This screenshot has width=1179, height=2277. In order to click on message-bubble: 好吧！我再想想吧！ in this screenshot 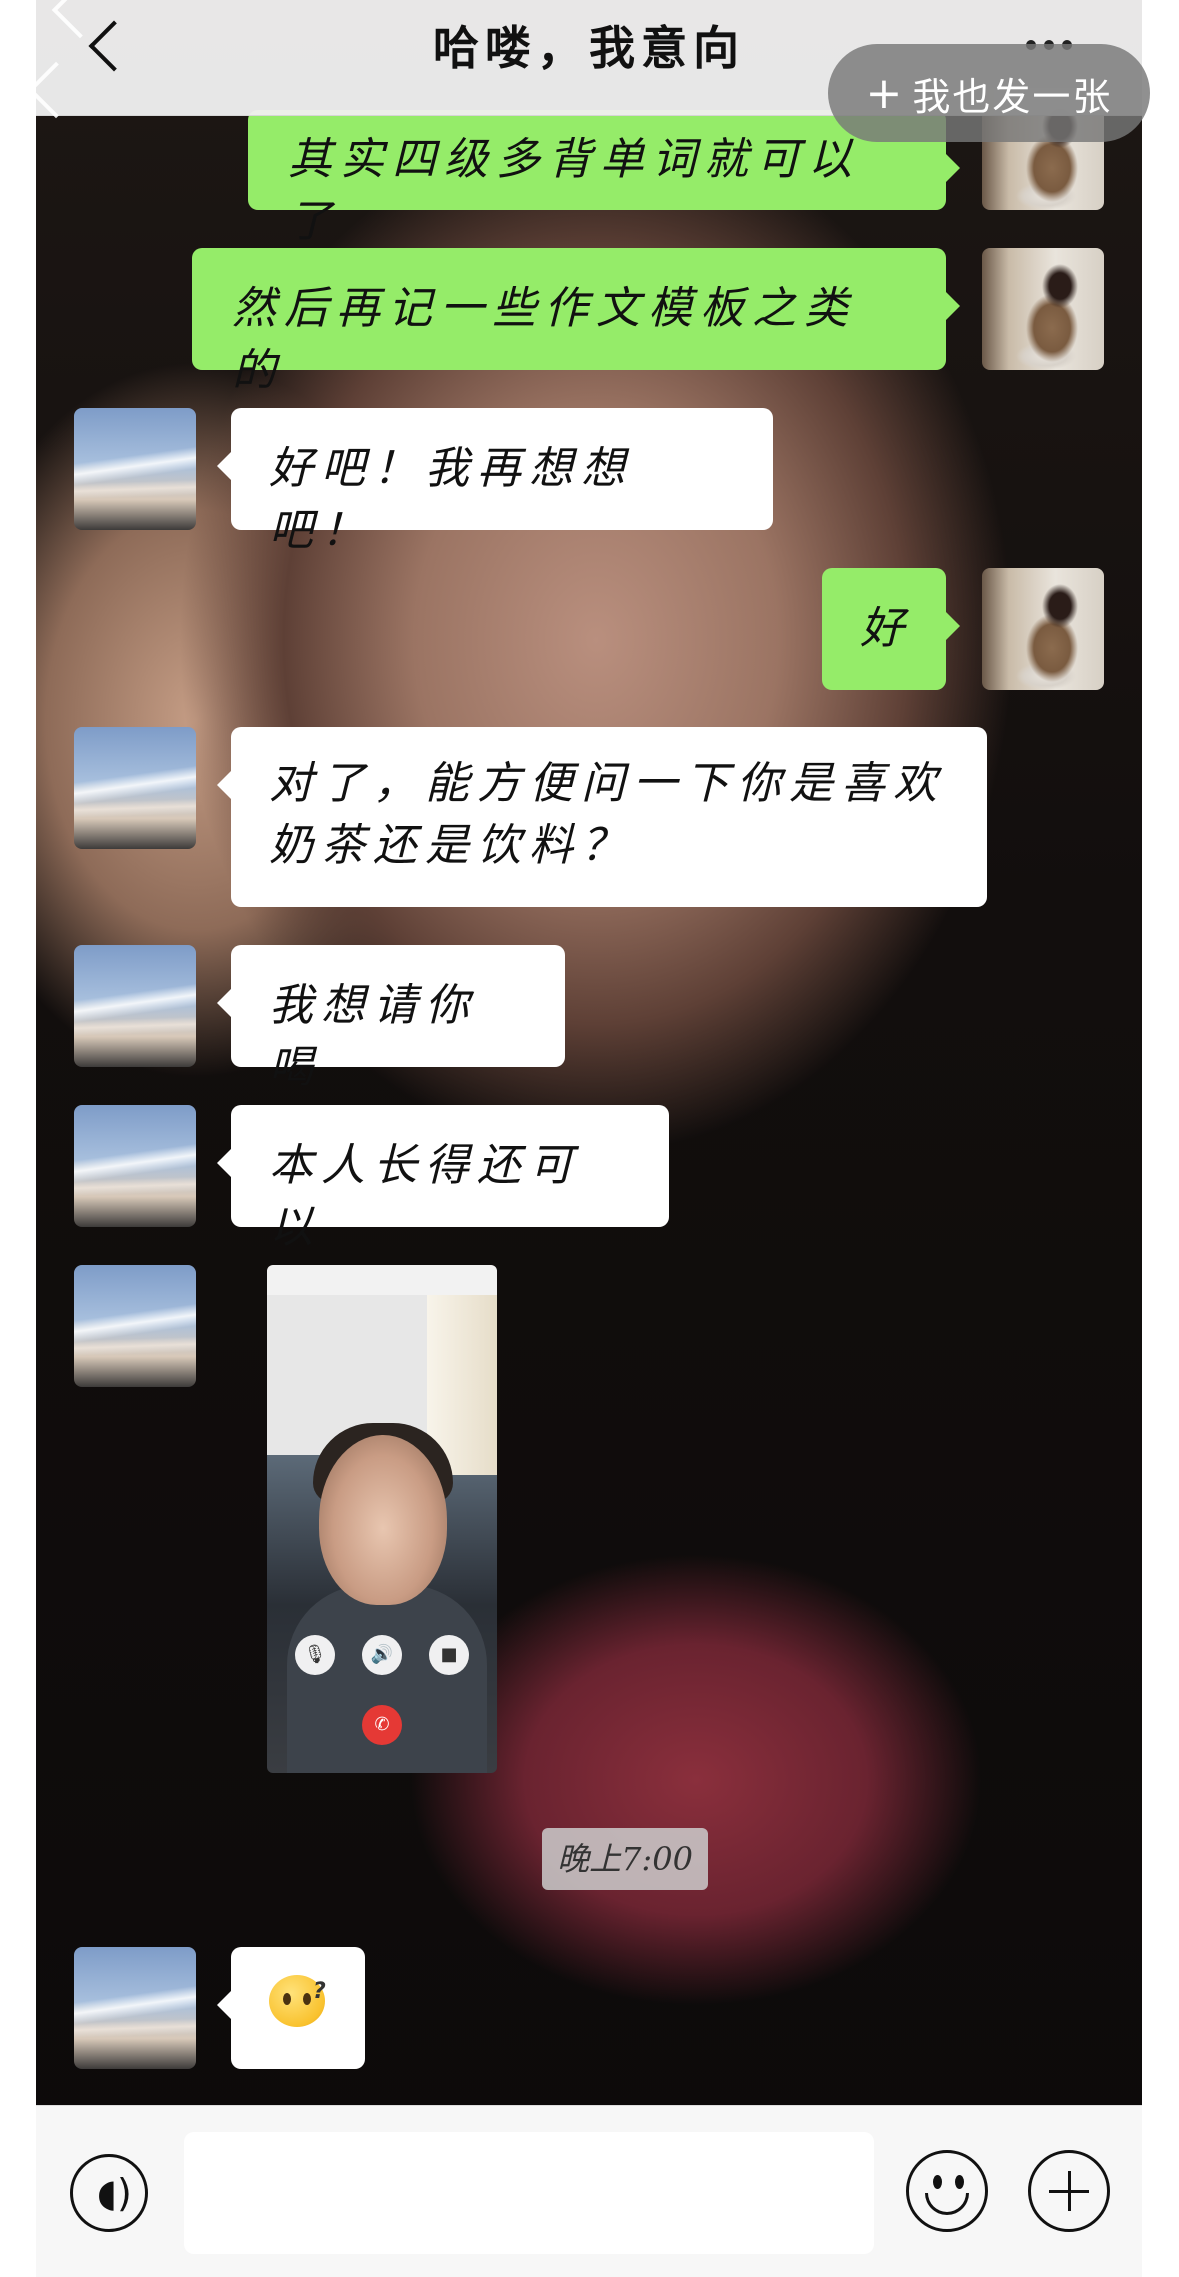, I will do `click(495, 482)`.